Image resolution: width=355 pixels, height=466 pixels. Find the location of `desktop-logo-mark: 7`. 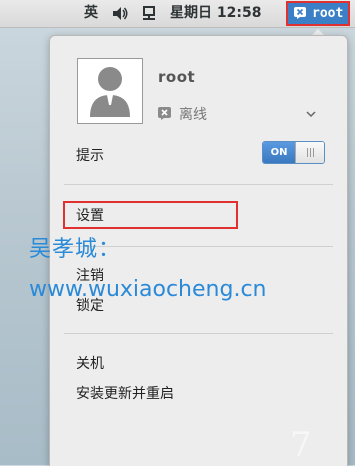

desktop-logo-mark: 7 is located at coordinates (301, 445).